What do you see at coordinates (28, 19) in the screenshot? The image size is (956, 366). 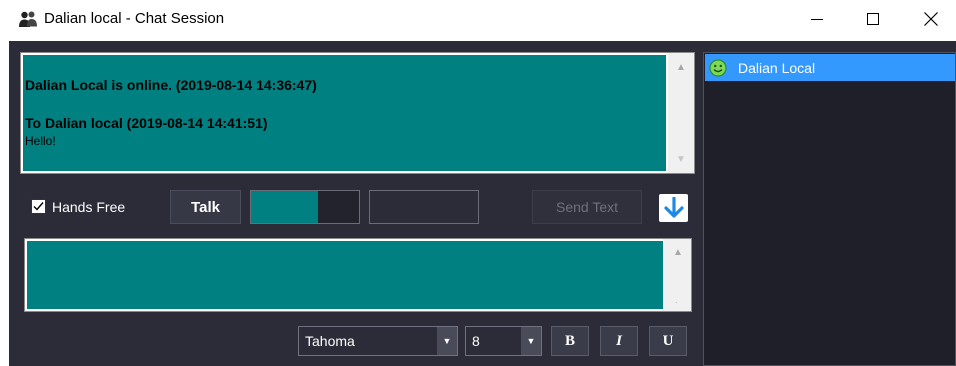 I see `users-icon` at bounding box center [28, 19].